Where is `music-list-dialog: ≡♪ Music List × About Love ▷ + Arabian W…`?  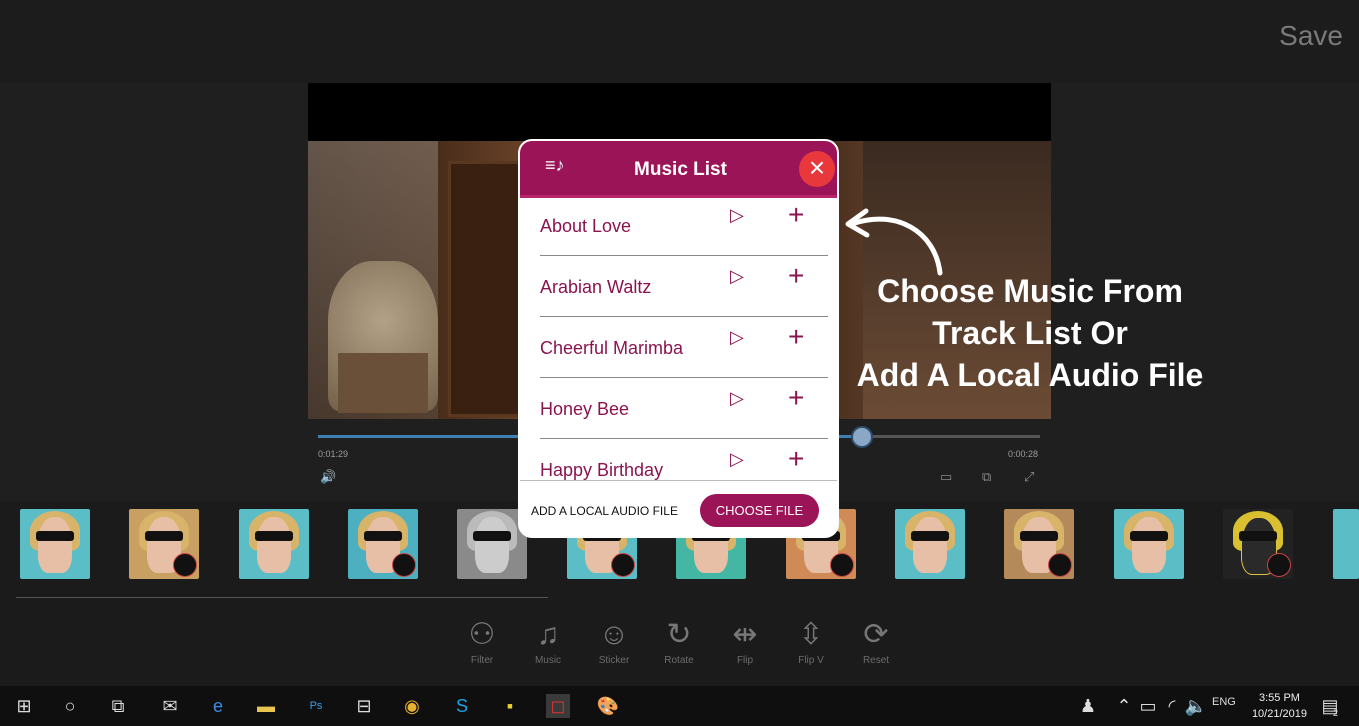
music-list-dialog: ≡♪ Music List × About Love ▷ + Arabian W… is located at coordinates (678, 338).